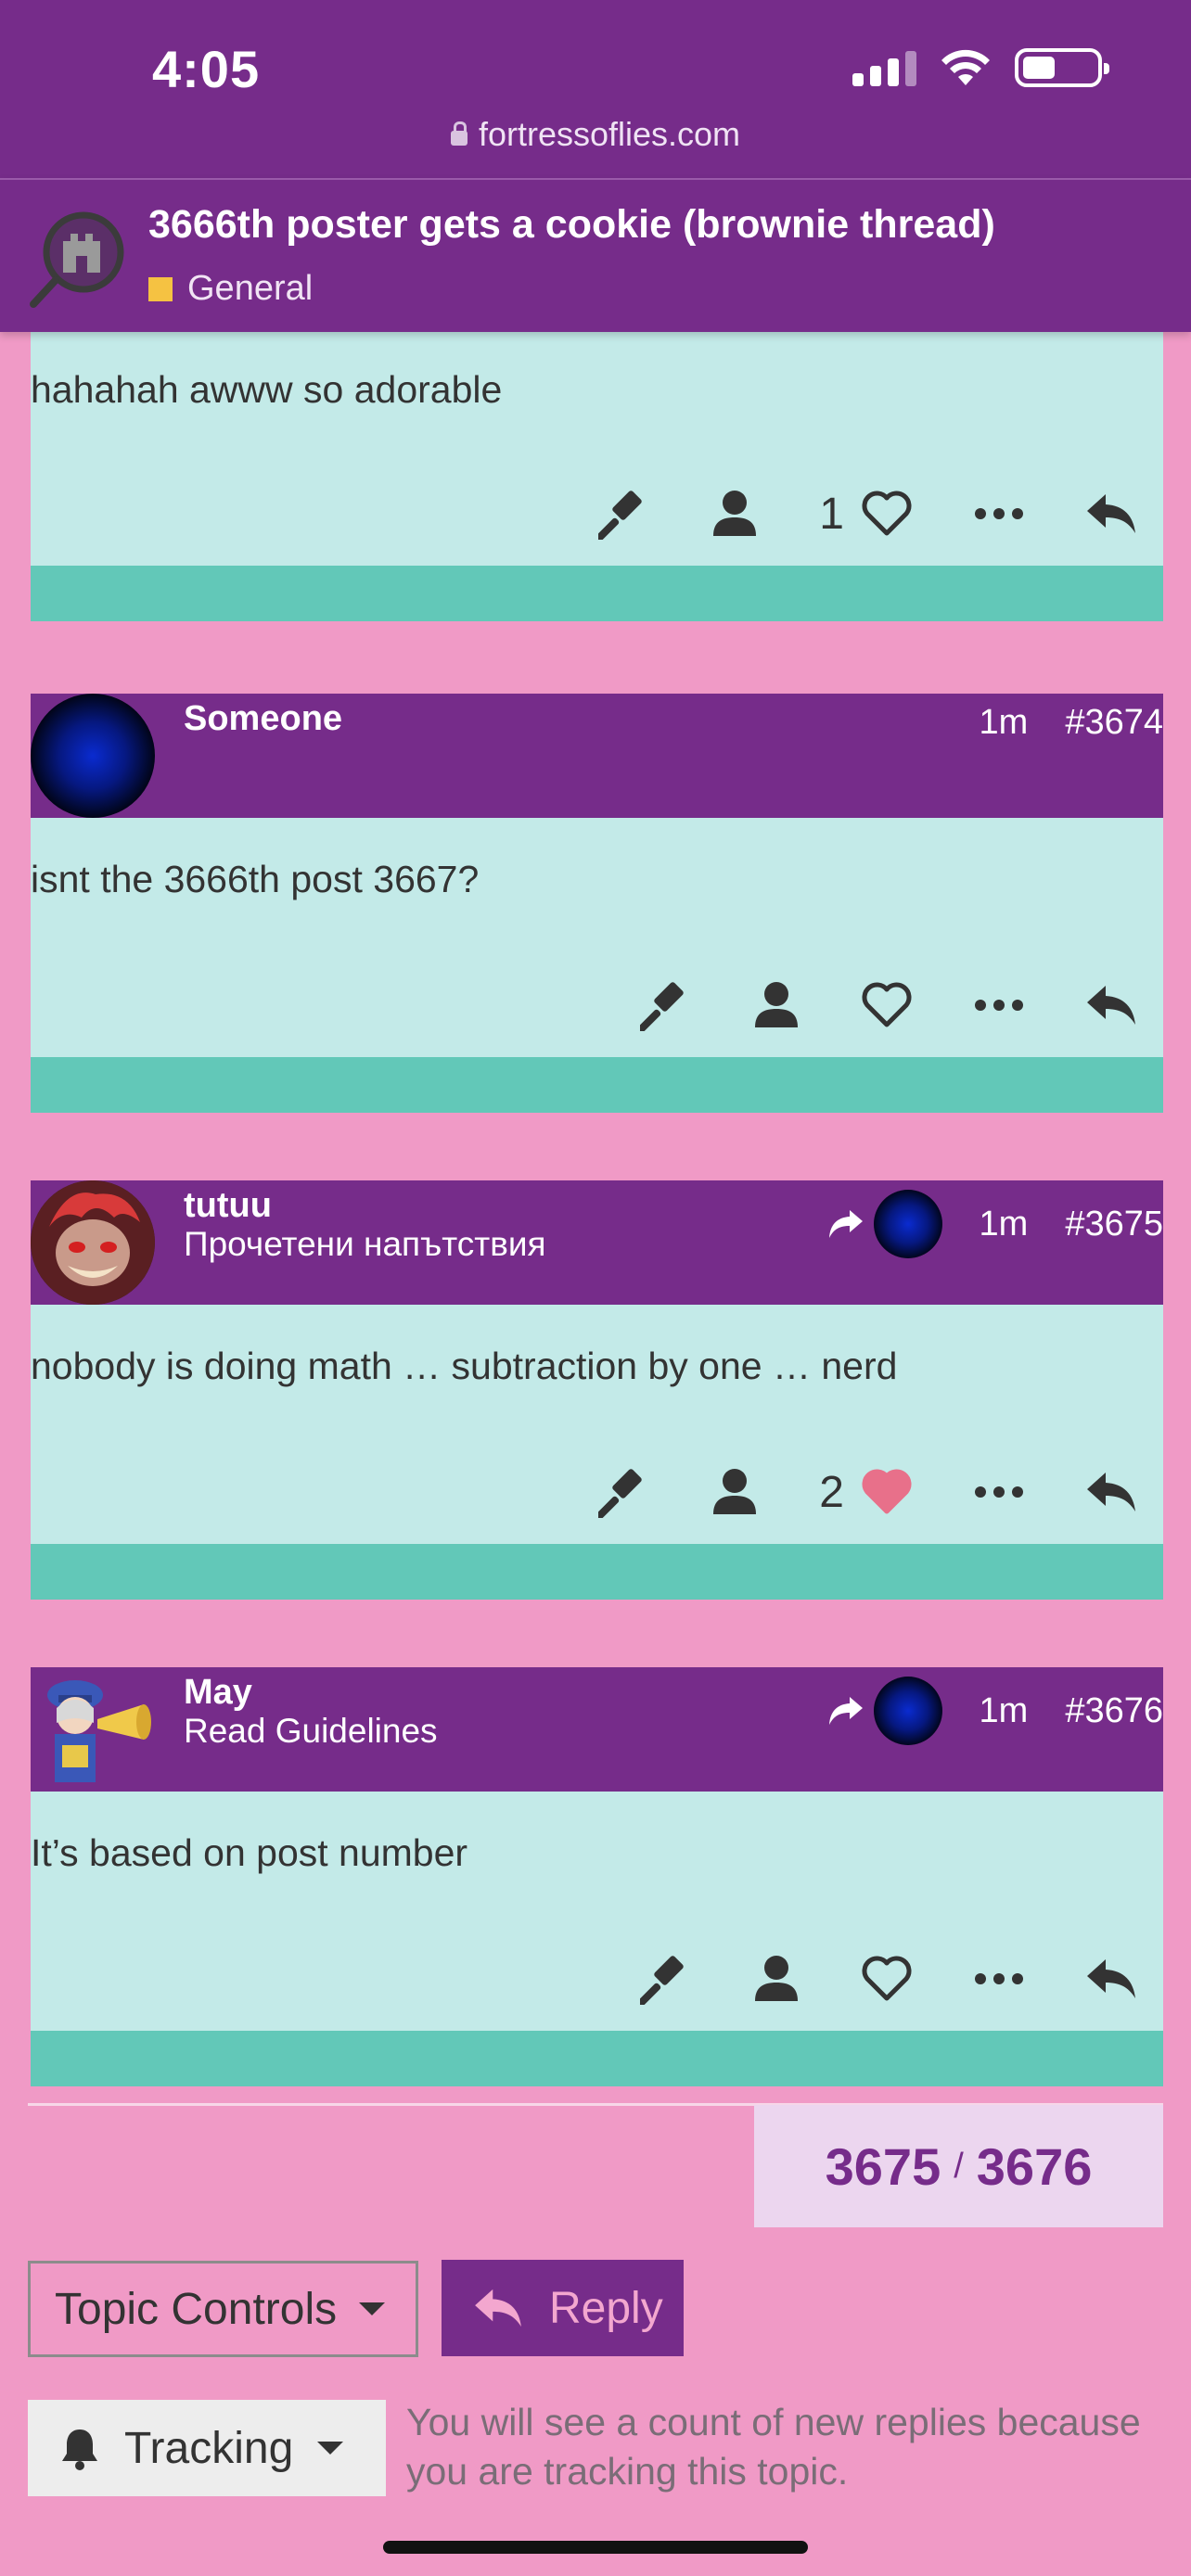 This screenshot has height=2576, width=1191. I want to click on tracking-label: Tracking, so click(209, 2448).